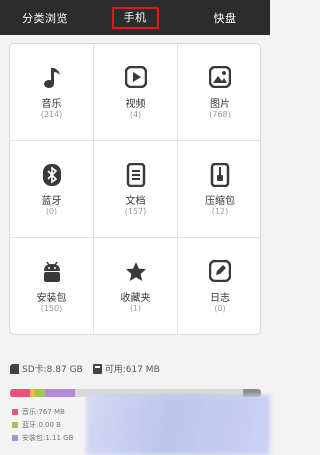 This screenshot has width=320, height=455. What do you see at coordinates (178, 425) in the screenshot?
I see `blurred-overlay` at bounding box center [178, 425].